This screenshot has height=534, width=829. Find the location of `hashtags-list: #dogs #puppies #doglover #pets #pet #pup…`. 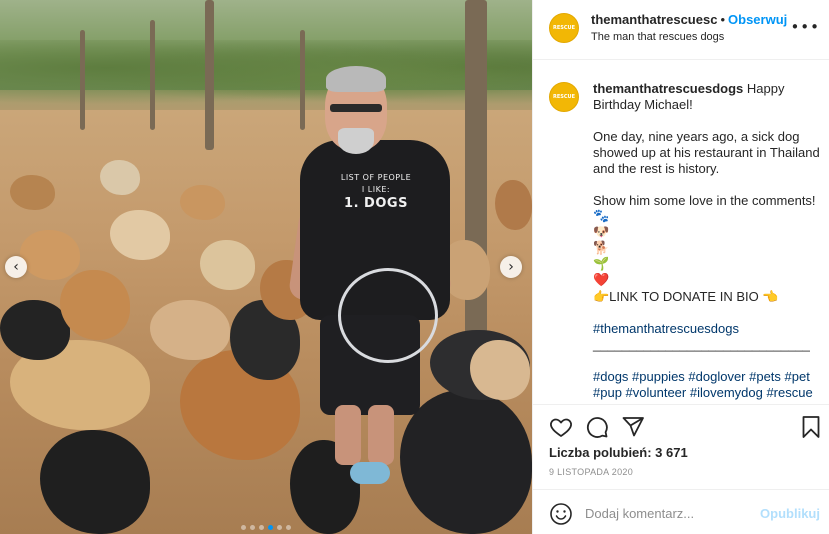

hashtags-list: #dogs #puppies #doglover #pets #pet #pup… is located at coordinates (709, 385).